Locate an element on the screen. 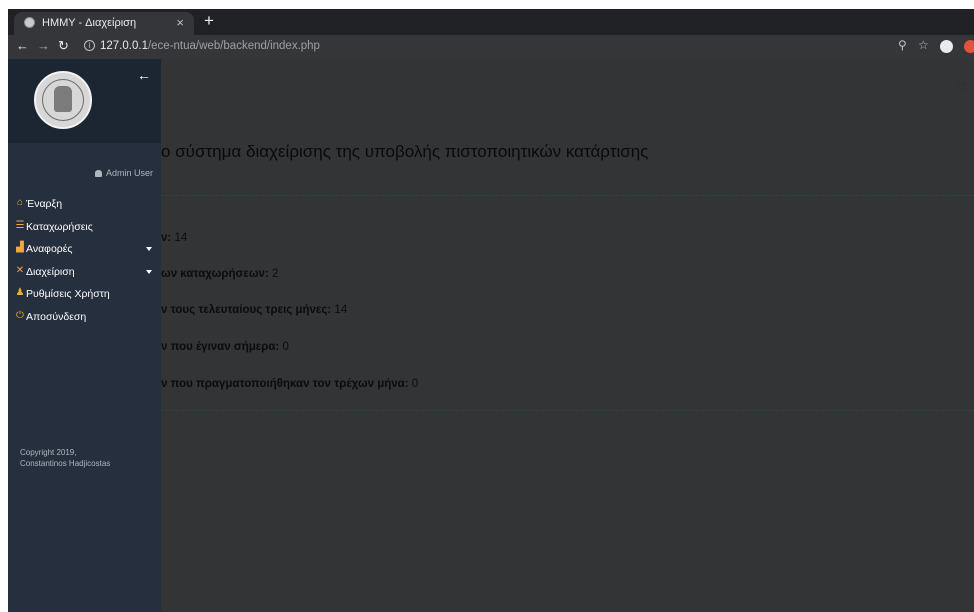 The width and height of the screenshot is (974, 612). sidebar-item-reports: ▟ Αναφορές is located at coordinates (84, 250).